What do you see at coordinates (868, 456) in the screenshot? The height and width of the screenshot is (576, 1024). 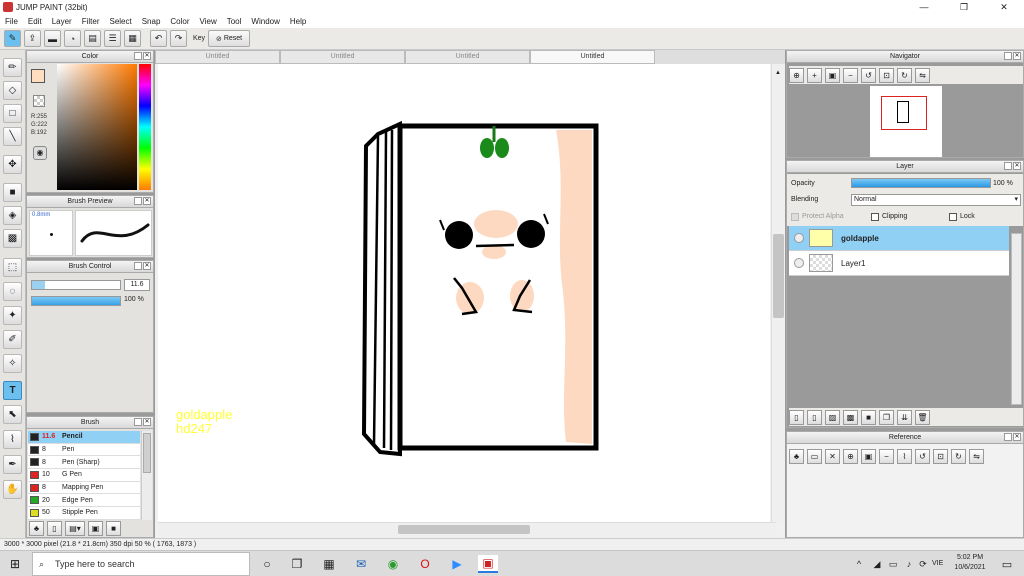 I see `ref-zoom-actual-icon: ▣` at bounding box center [868, 456].